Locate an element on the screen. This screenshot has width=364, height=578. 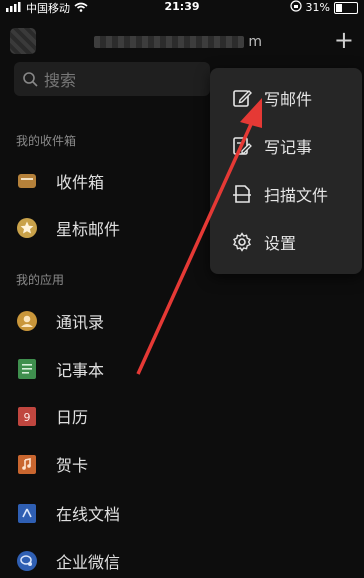
menu-item-settings: 设置 is located at coordinates (286, 242).